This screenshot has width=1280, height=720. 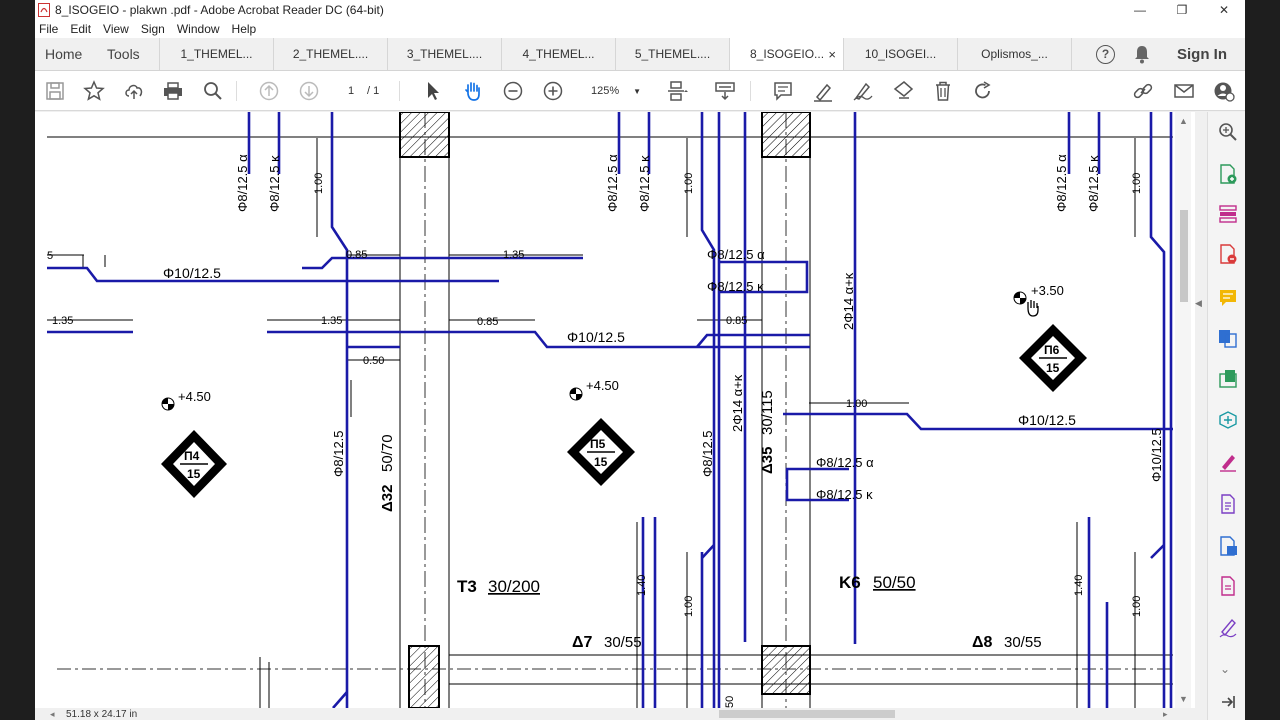 What do you see at coordinates (351, 91) in the screenshot?
I see `page-number-input: 1` at bounding box center [351, 91].